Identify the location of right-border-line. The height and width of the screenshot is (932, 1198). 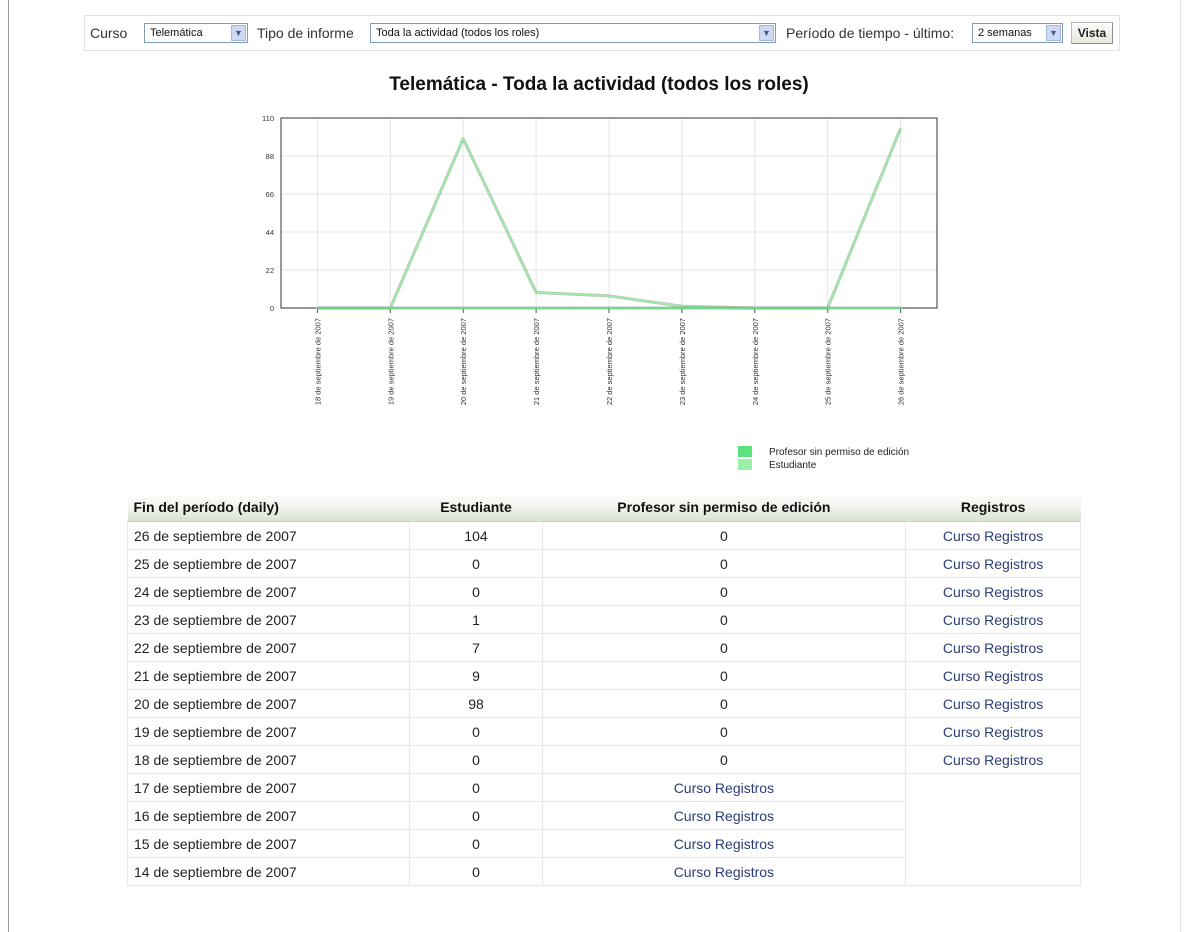
(1180, 466).